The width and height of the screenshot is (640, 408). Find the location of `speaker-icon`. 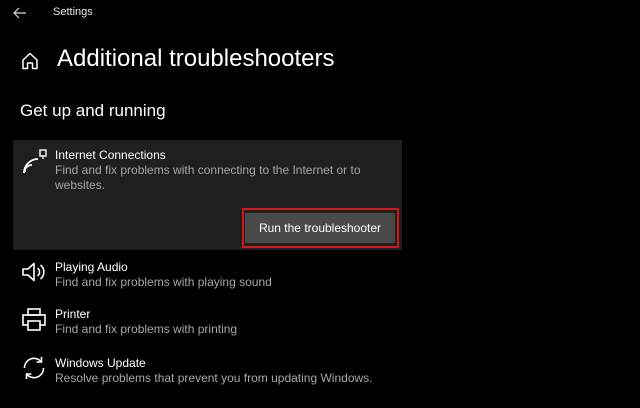

speaker-icon is located at coordinates (34, 272).